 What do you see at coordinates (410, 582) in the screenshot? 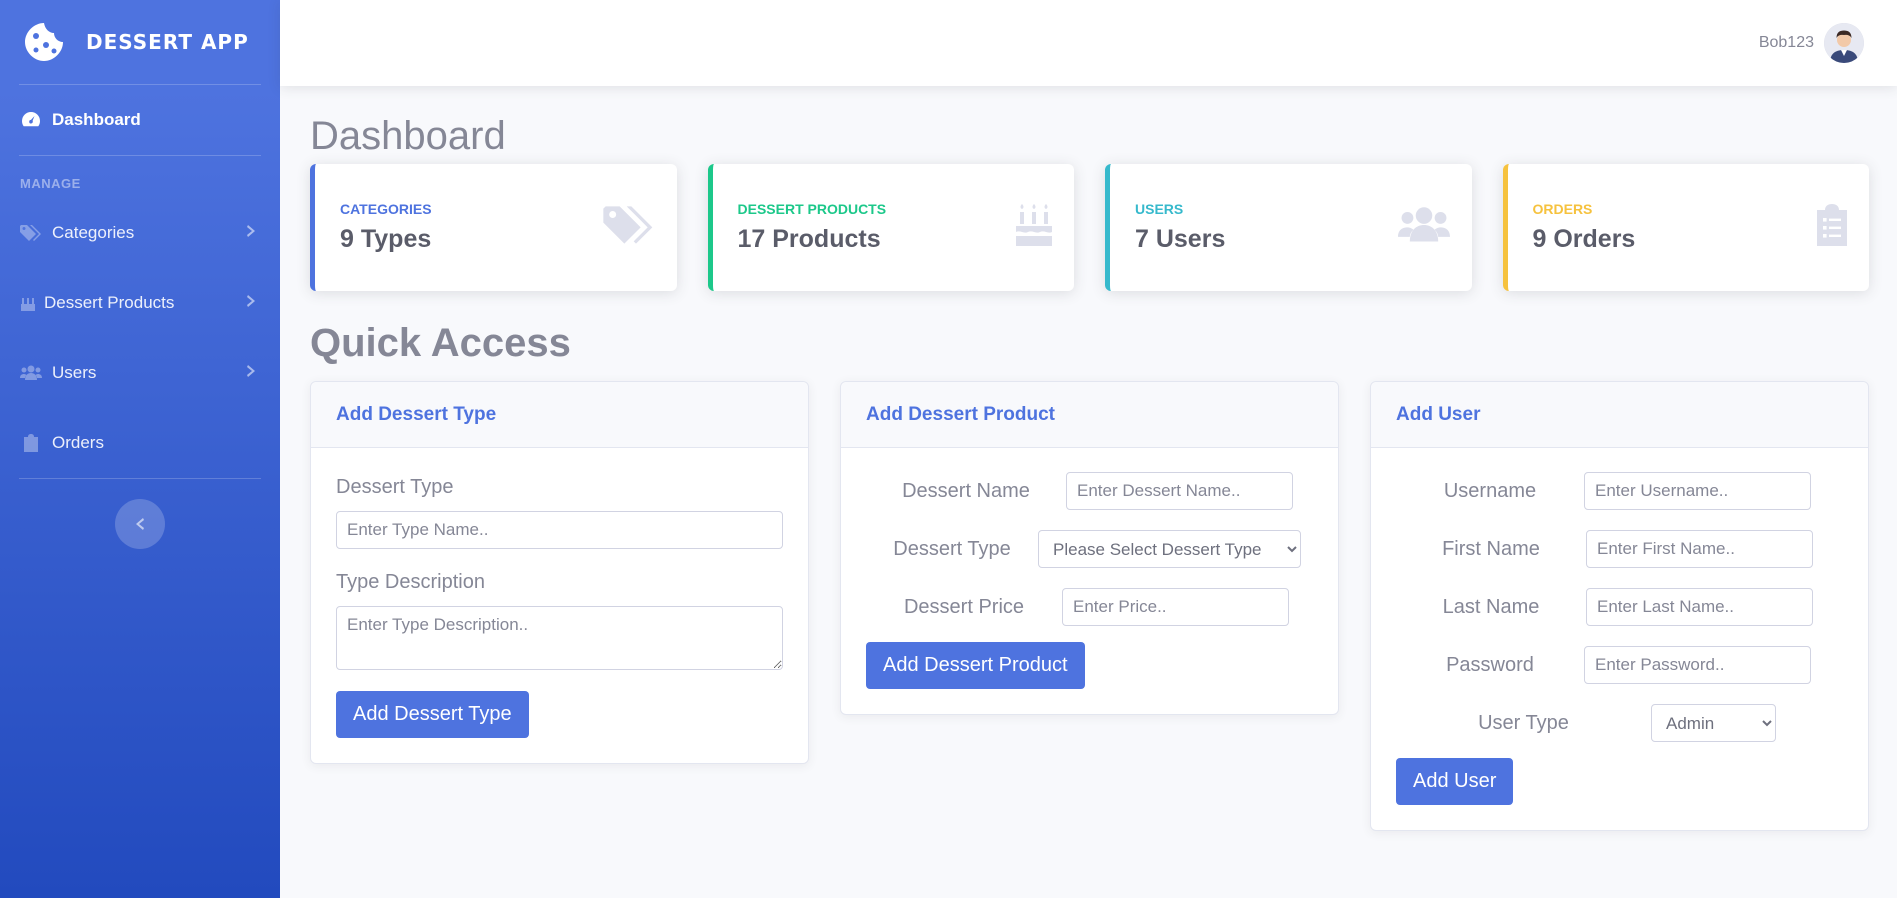
I see `type-description-label: Type Description` at bounding box center [410, 582].